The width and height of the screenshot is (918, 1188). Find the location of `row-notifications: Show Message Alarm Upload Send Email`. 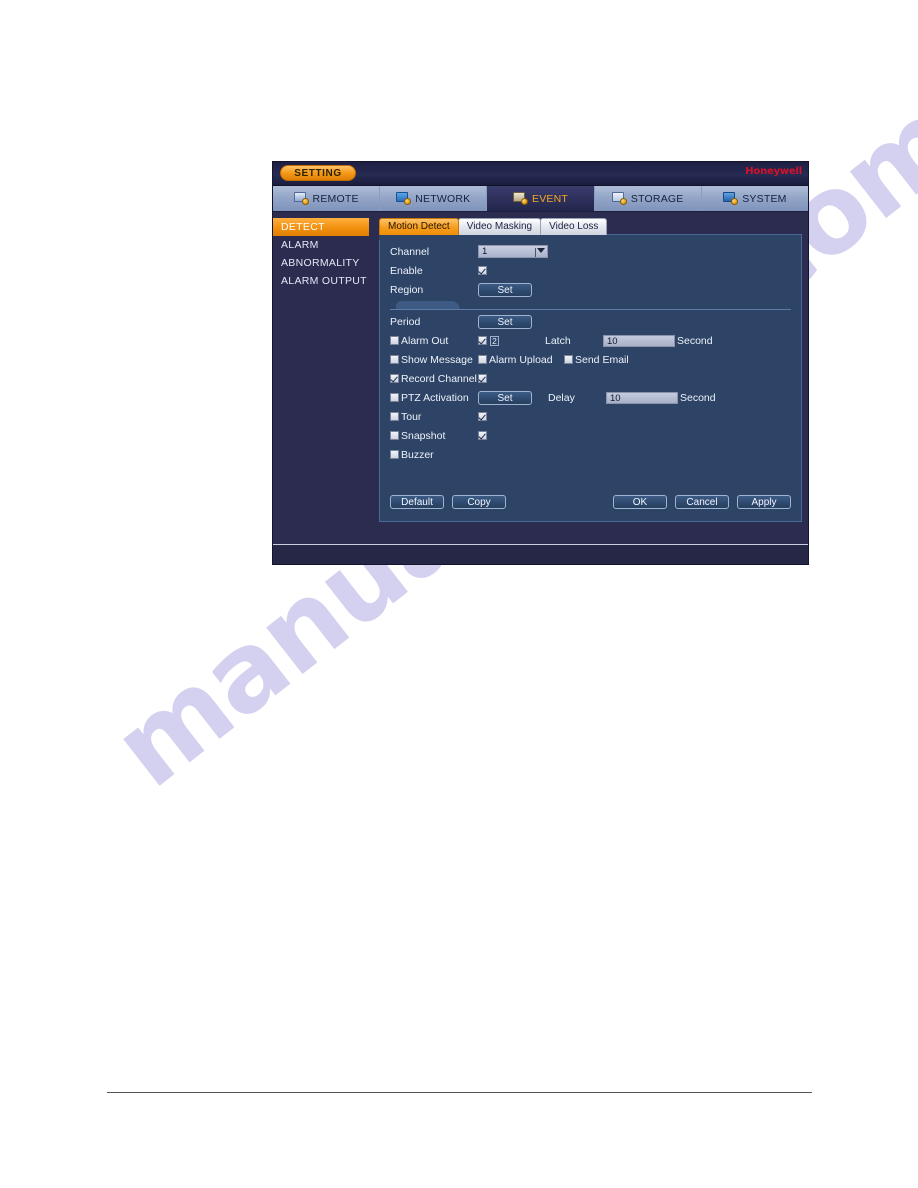

row-notifications: Show Message Alarm Upload Send Email is located at coordinates (590, 359).